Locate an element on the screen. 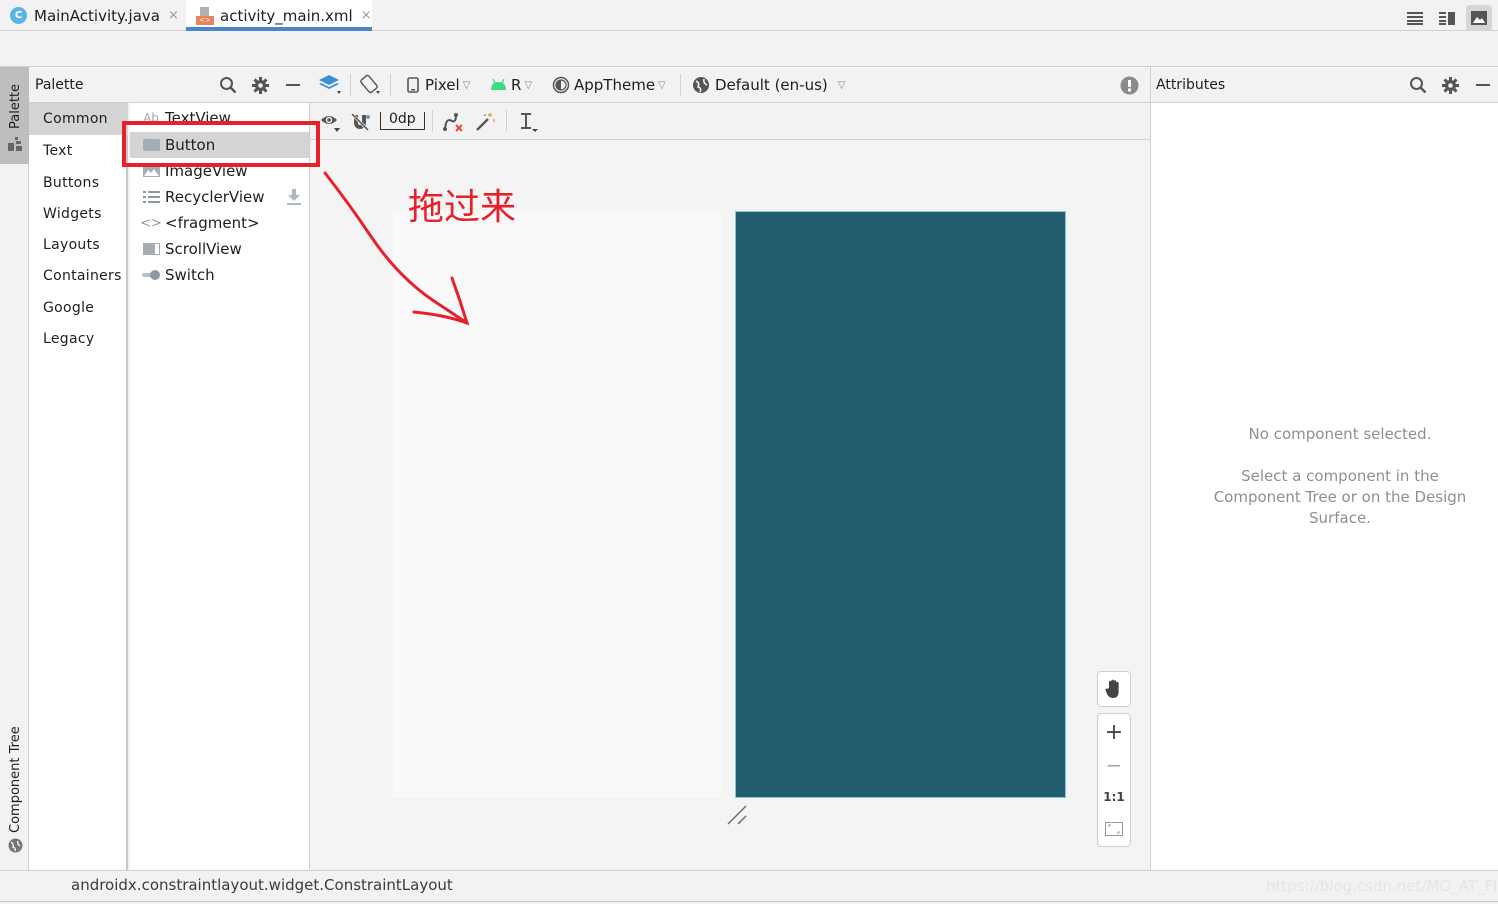 This screenshot has width=1498, height=904. clear-constraints-button is located at coordinates (453, 122).